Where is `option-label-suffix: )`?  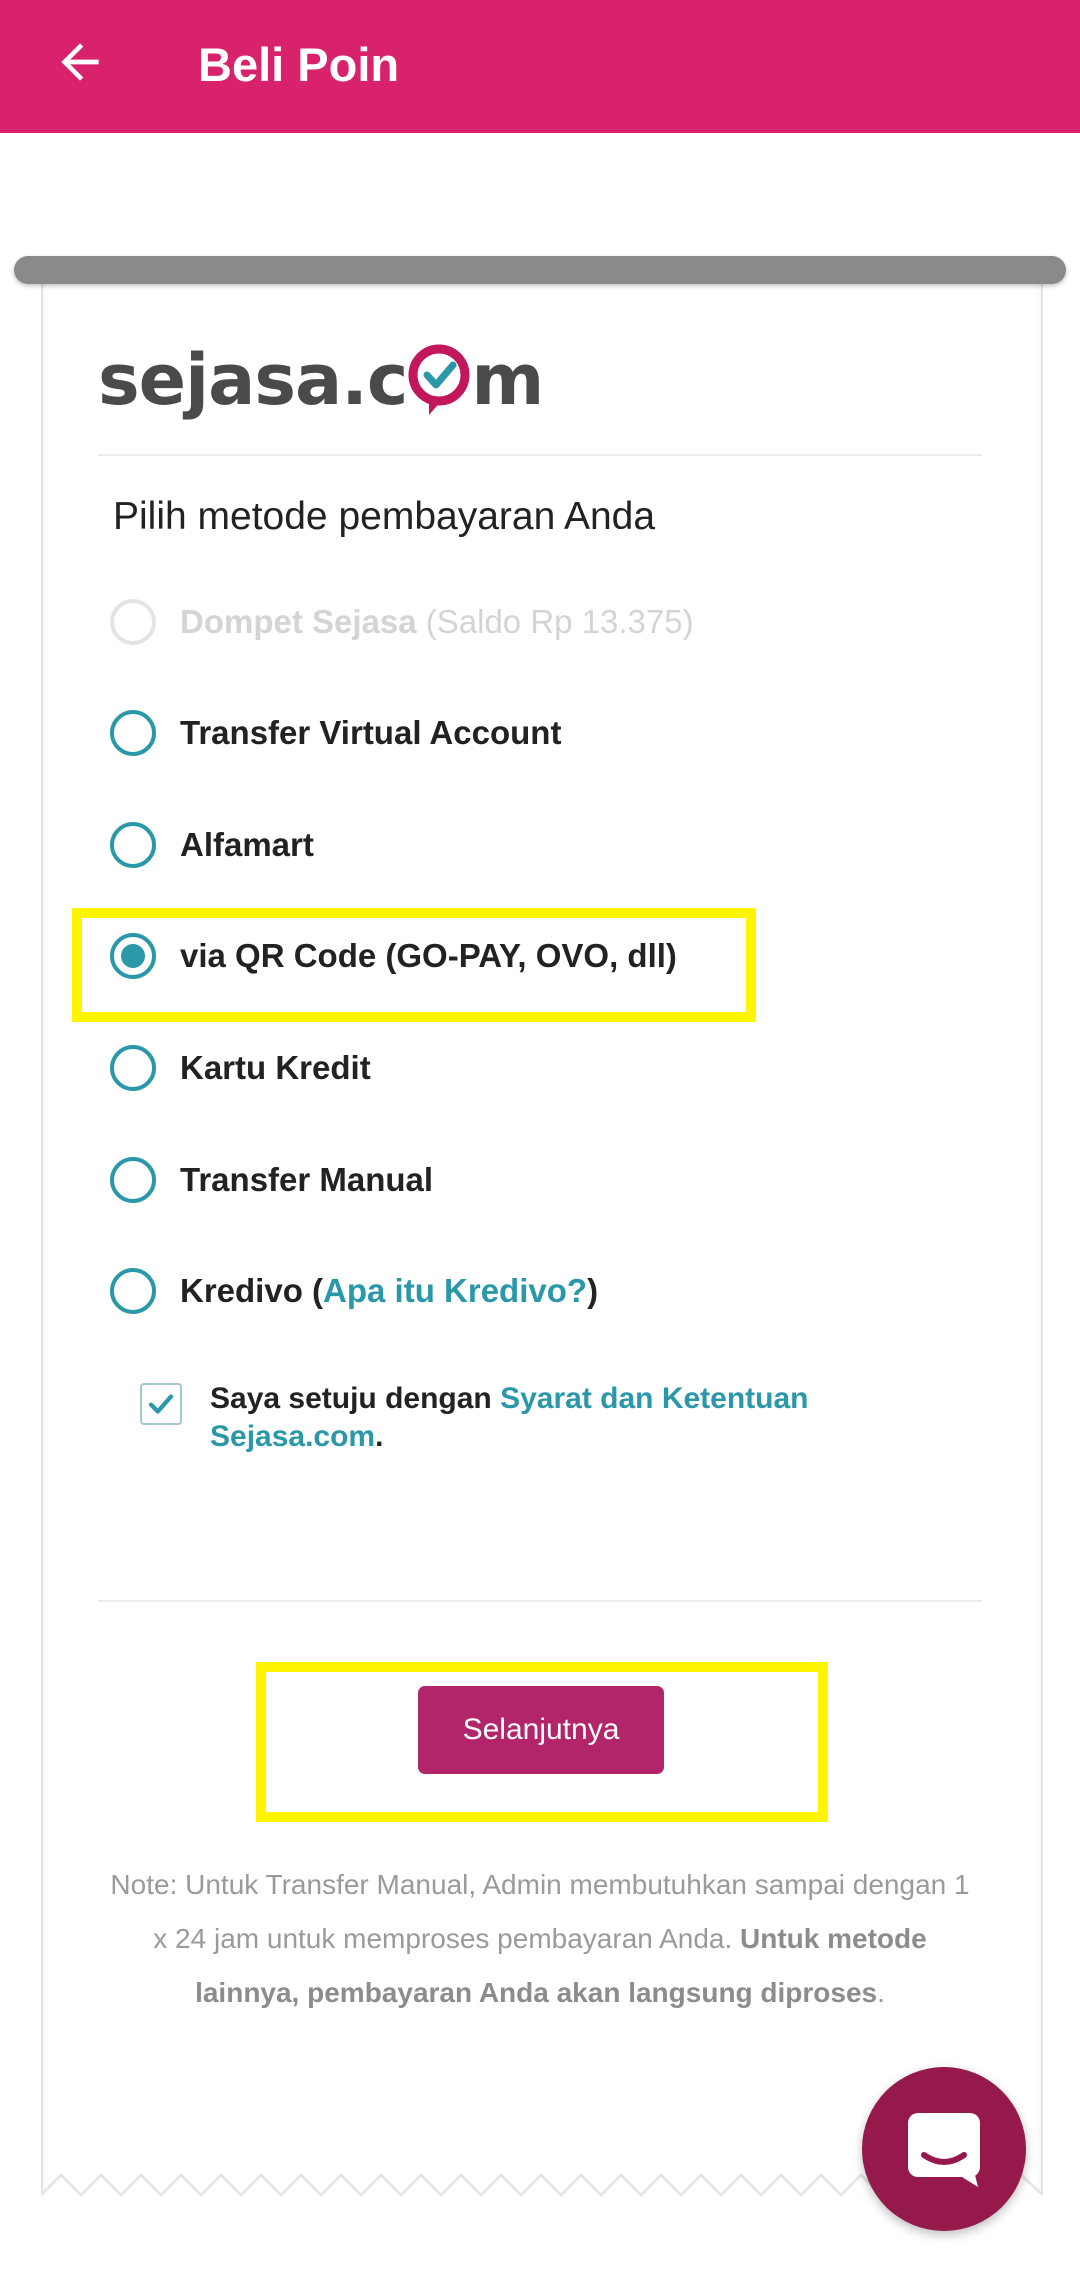
option-label-suffix: ) is located at coordinates (593, 1290).